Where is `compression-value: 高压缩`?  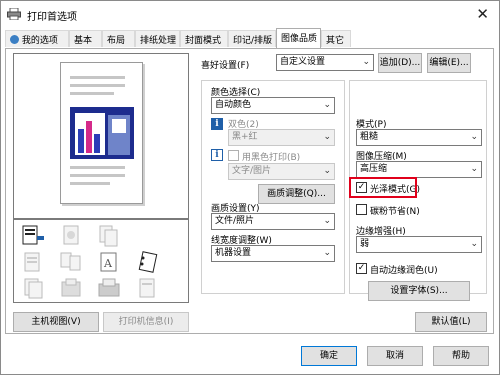 compression-value: 高压缩 is located at coordinates (374, 169).